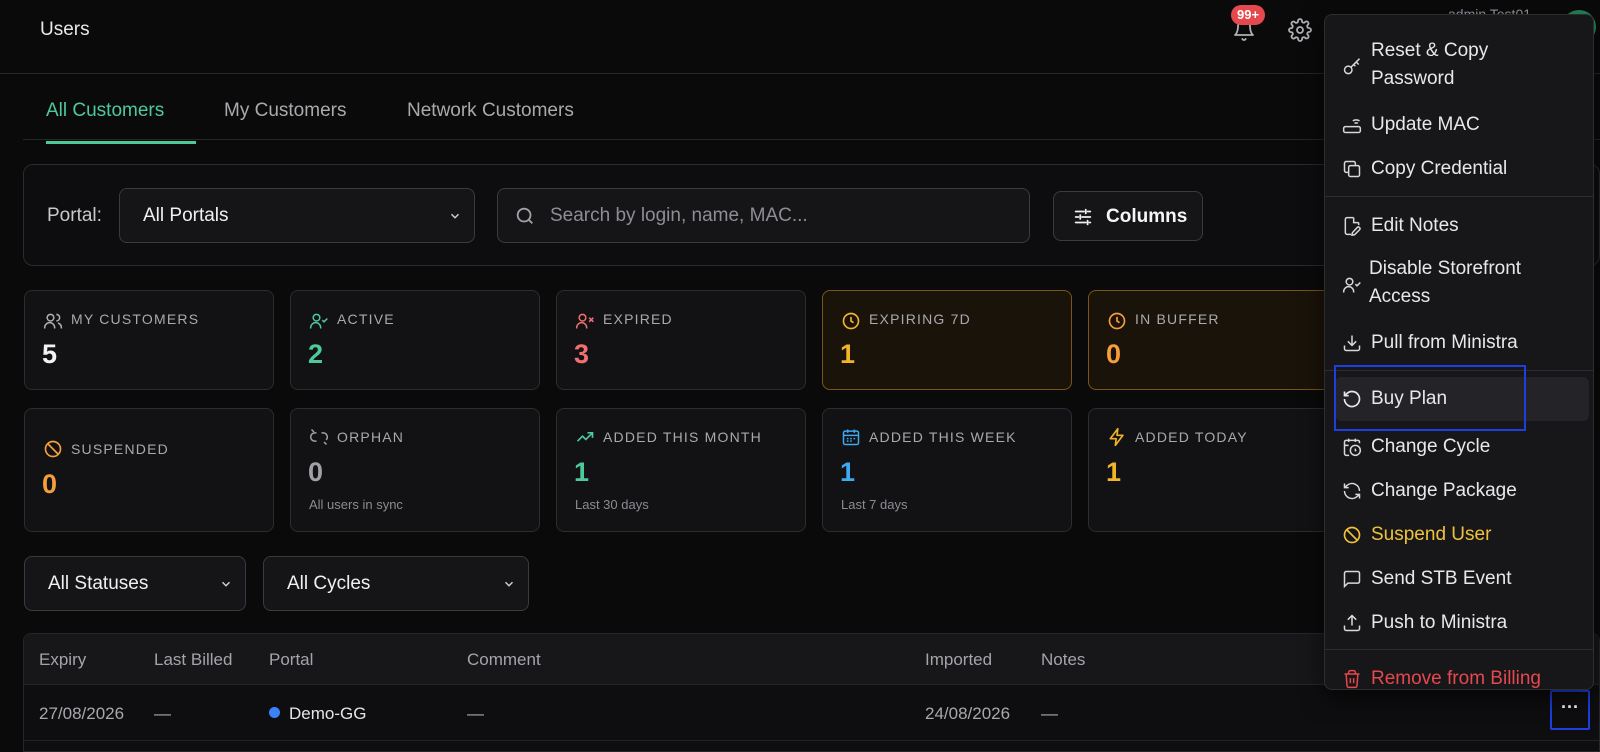  I want to click on menu-item-label: Reset & Copy Password, so click(1430, 64).